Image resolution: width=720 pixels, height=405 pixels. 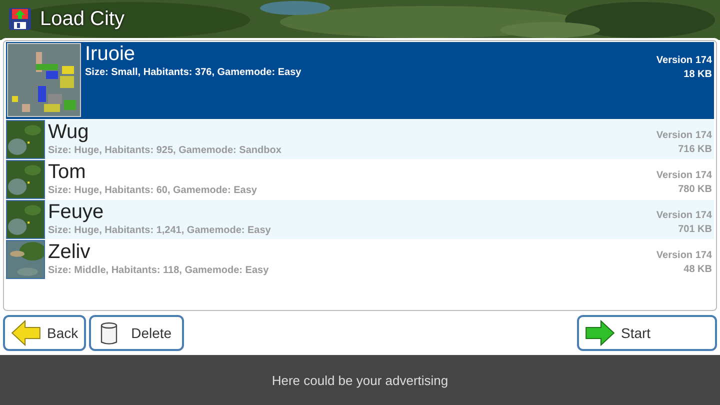 I want to click on file-size: 716 KB, so click(x=695, y=150).